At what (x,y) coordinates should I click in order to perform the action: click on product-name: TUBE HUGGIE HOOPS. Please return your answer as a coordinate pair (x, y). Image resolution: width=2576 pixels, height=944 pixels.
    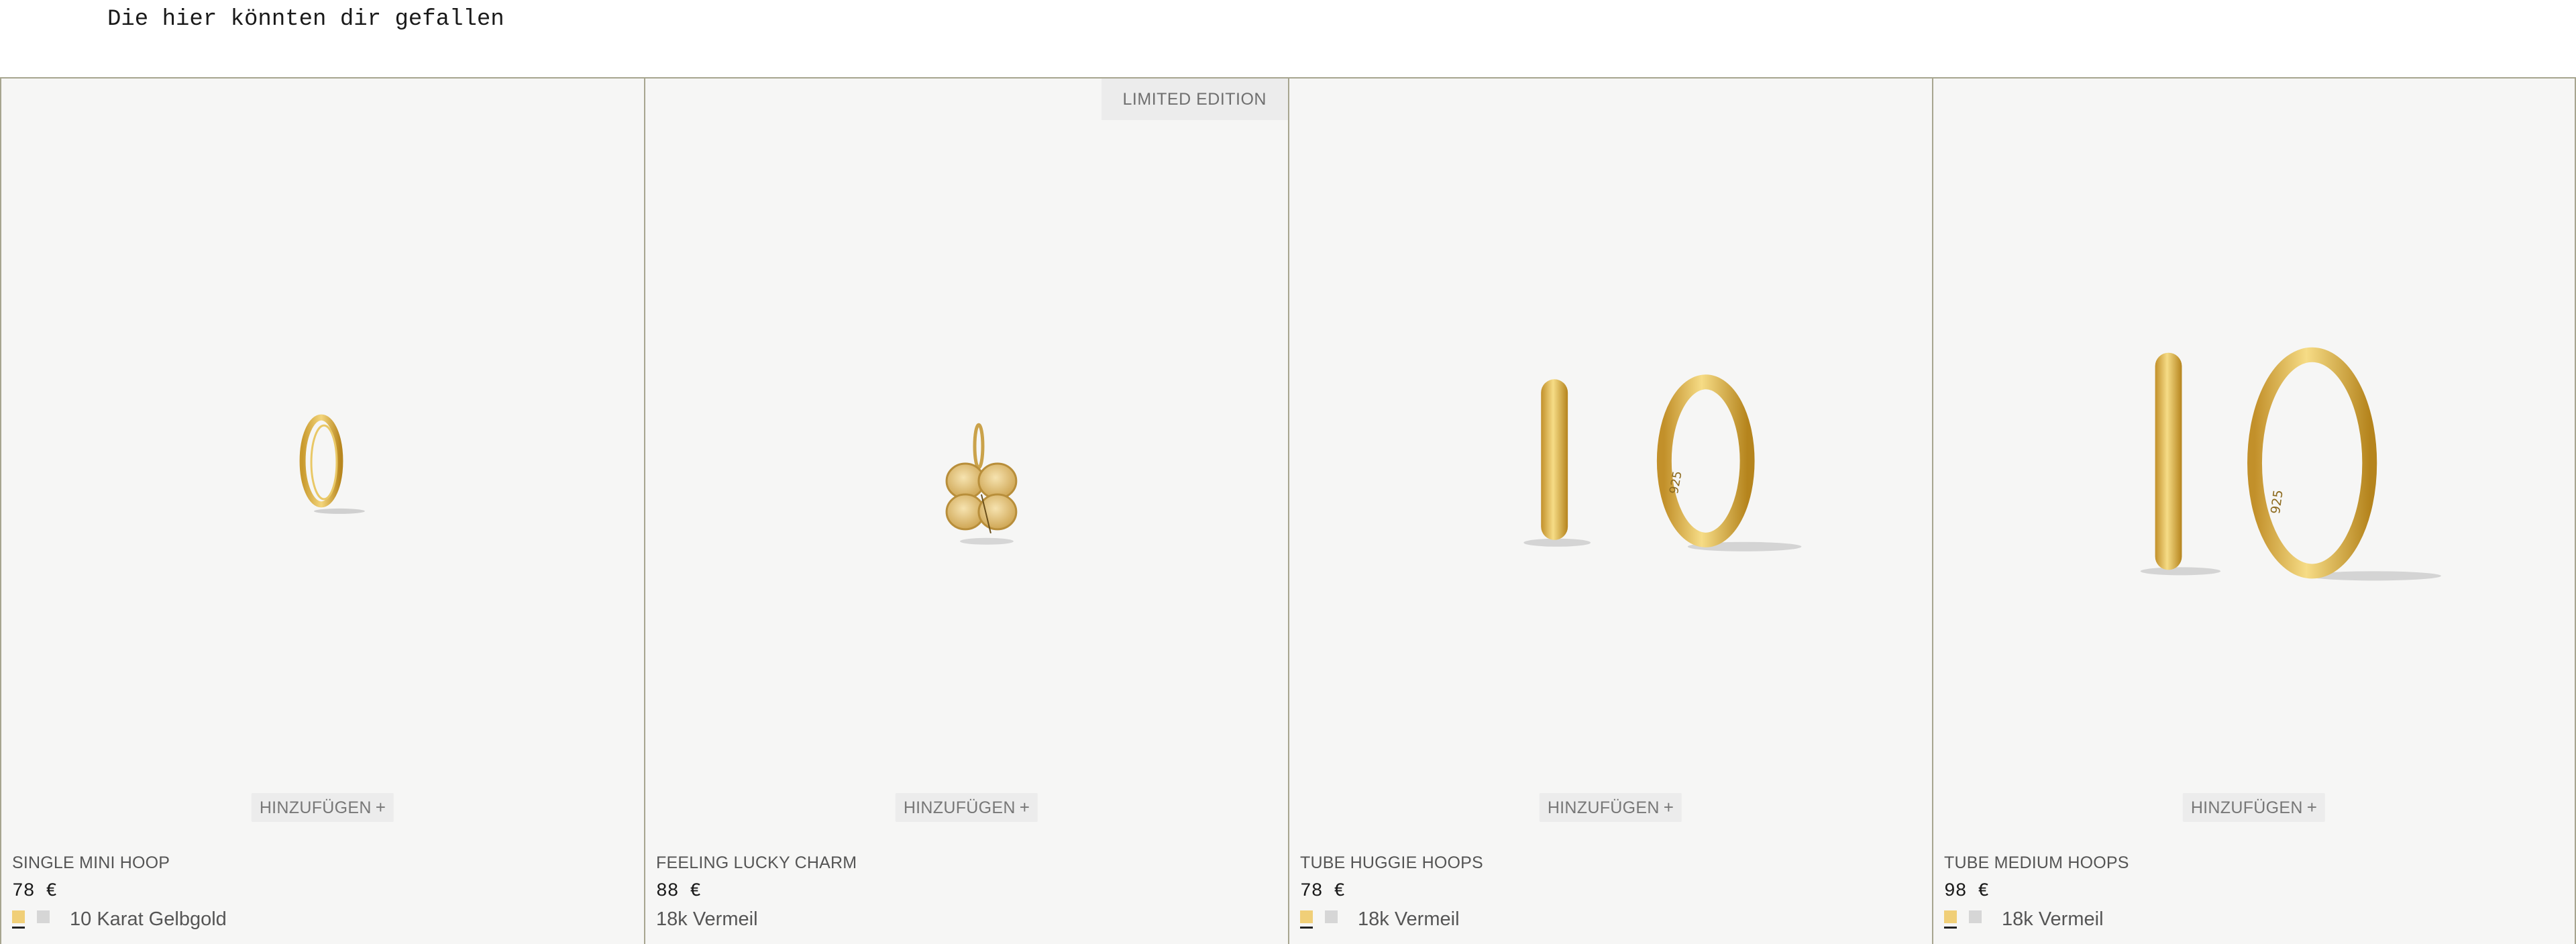
    Looking at the image, I should click on (1608, 863).